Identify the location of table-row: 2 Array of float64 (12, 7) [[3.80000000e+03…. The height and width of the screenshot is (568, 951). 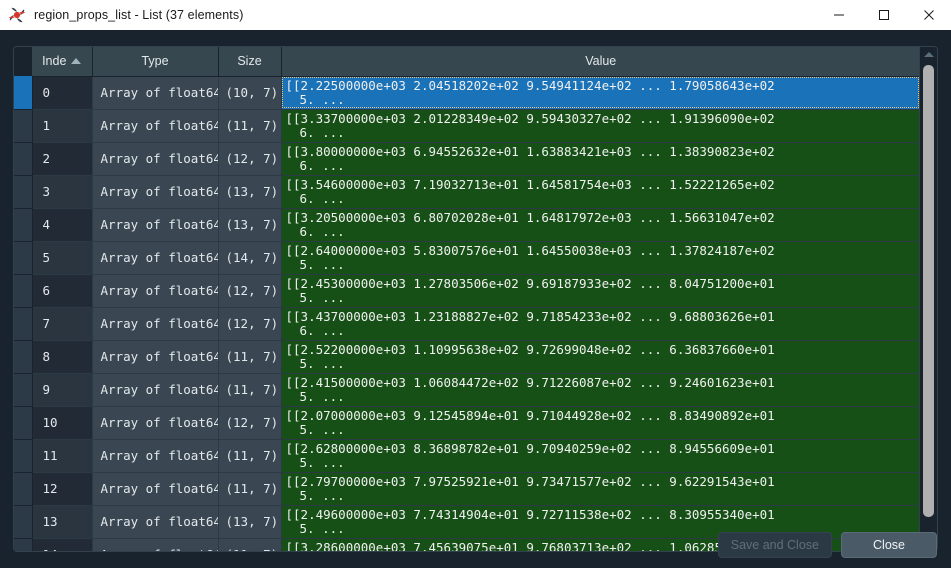
(467, 159).